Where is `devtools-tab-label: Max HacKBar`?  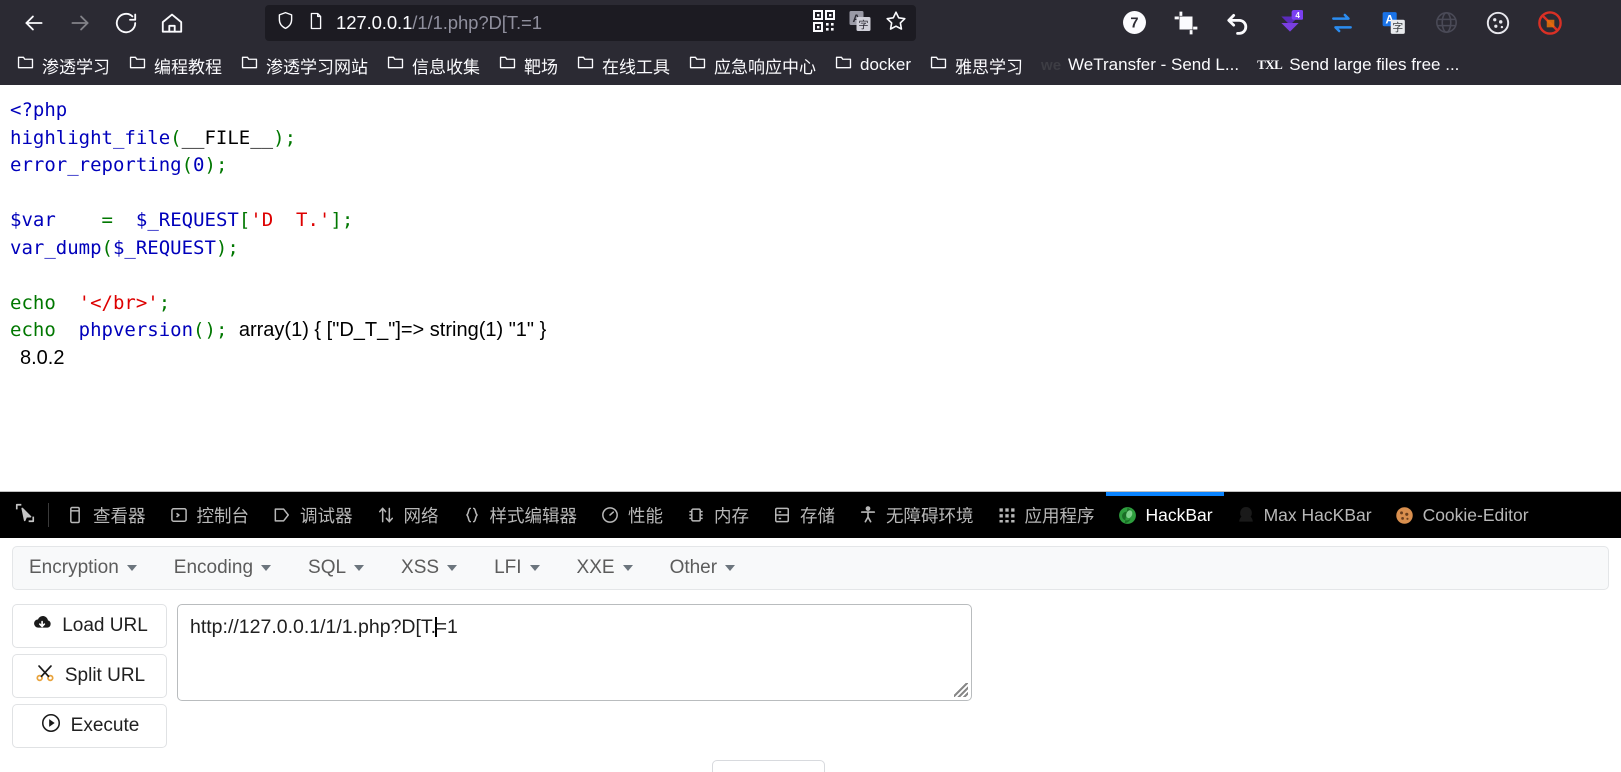
devtools-tab-label: Max HacKBar is located at coordinates (1317, 514).